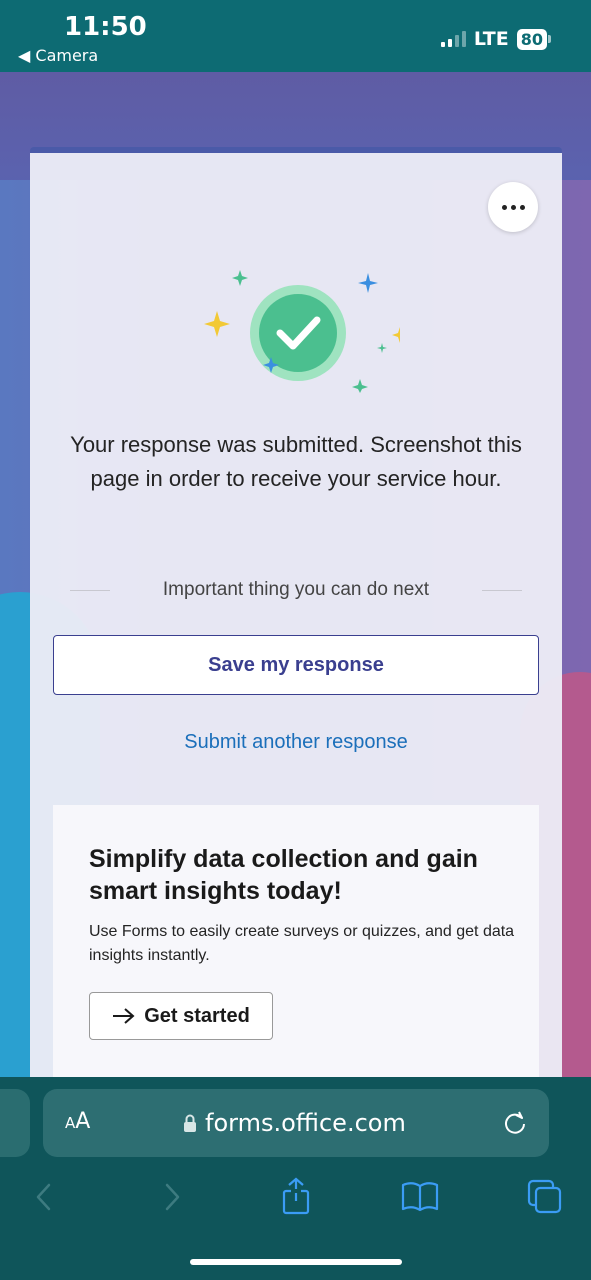 The width and height of the screenshot is (591, 1280). Describe the element at coordinates (172, 1197) in the screenshot. I see `forward-icon` at that location.